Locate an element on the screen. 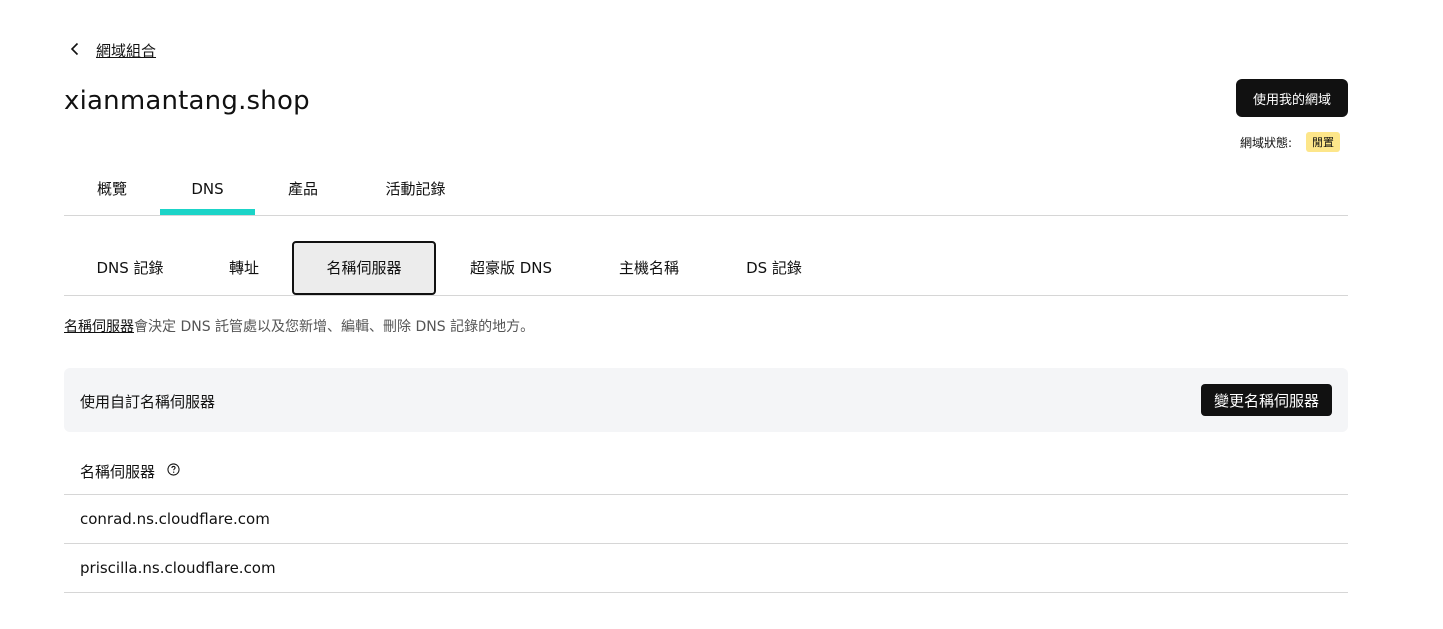 Image resolution: width=1443 pixels, height=629 pixels. subtab-premium-dns: 超豪版 DNS is located at coordinates (511, 268).